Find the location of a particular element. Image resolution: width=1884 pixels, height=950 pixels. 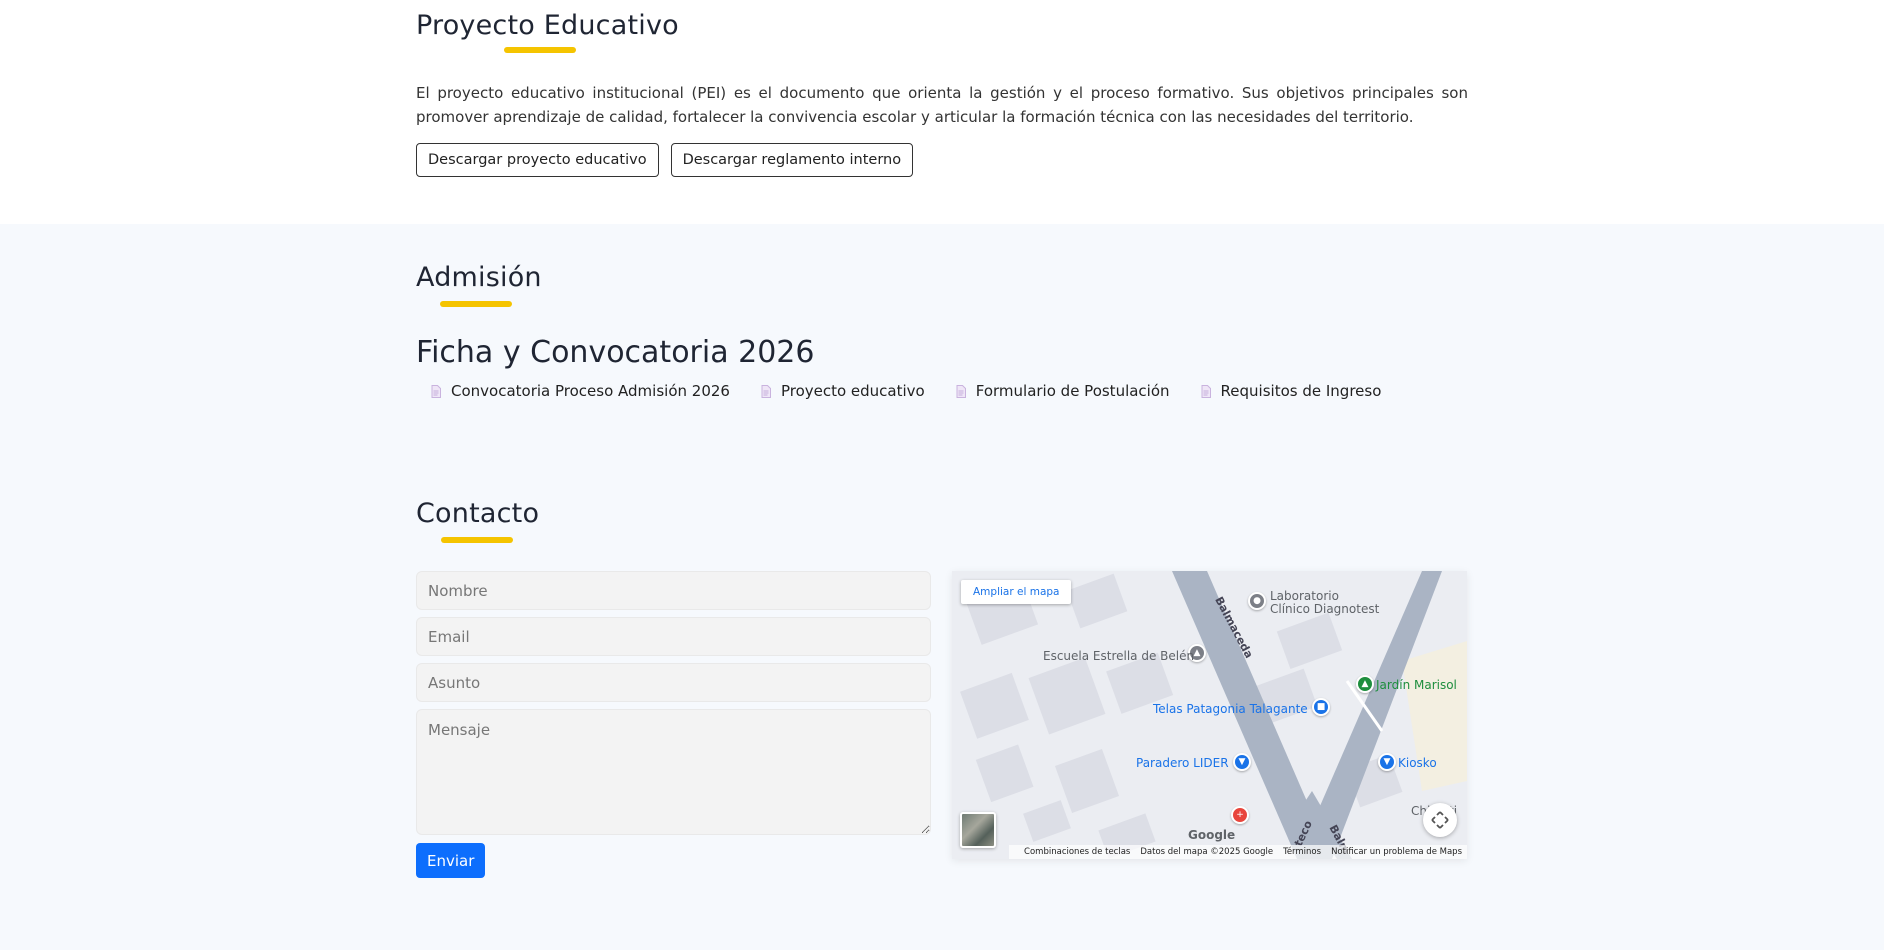

map-data-text: Datos del mapa ©2025 Google is located at coordinates (1207, 852).